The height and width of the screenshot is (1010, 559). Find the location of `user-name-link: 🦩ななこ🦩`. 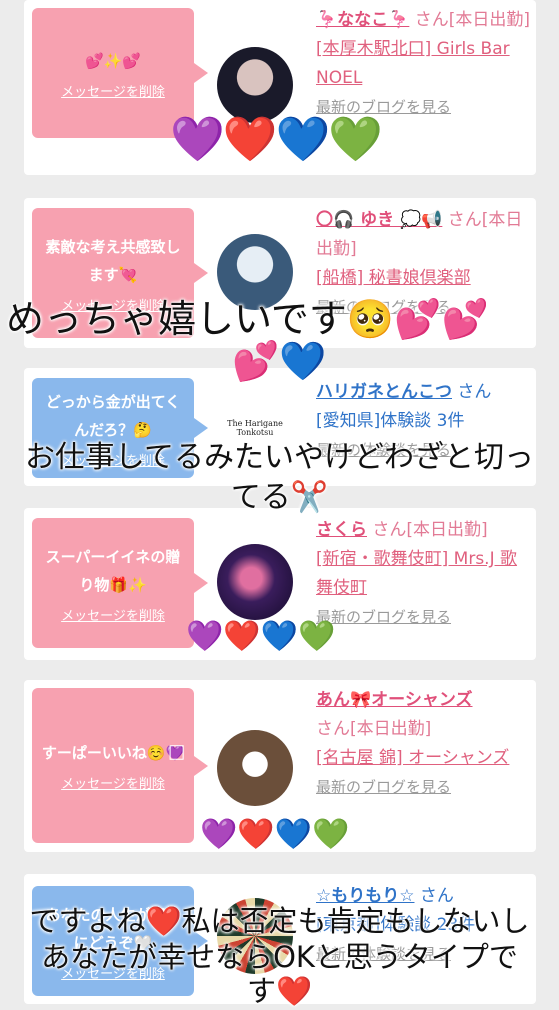

user-name-link: 🦩ななこ🦩 is located at coordinates (362, 20).